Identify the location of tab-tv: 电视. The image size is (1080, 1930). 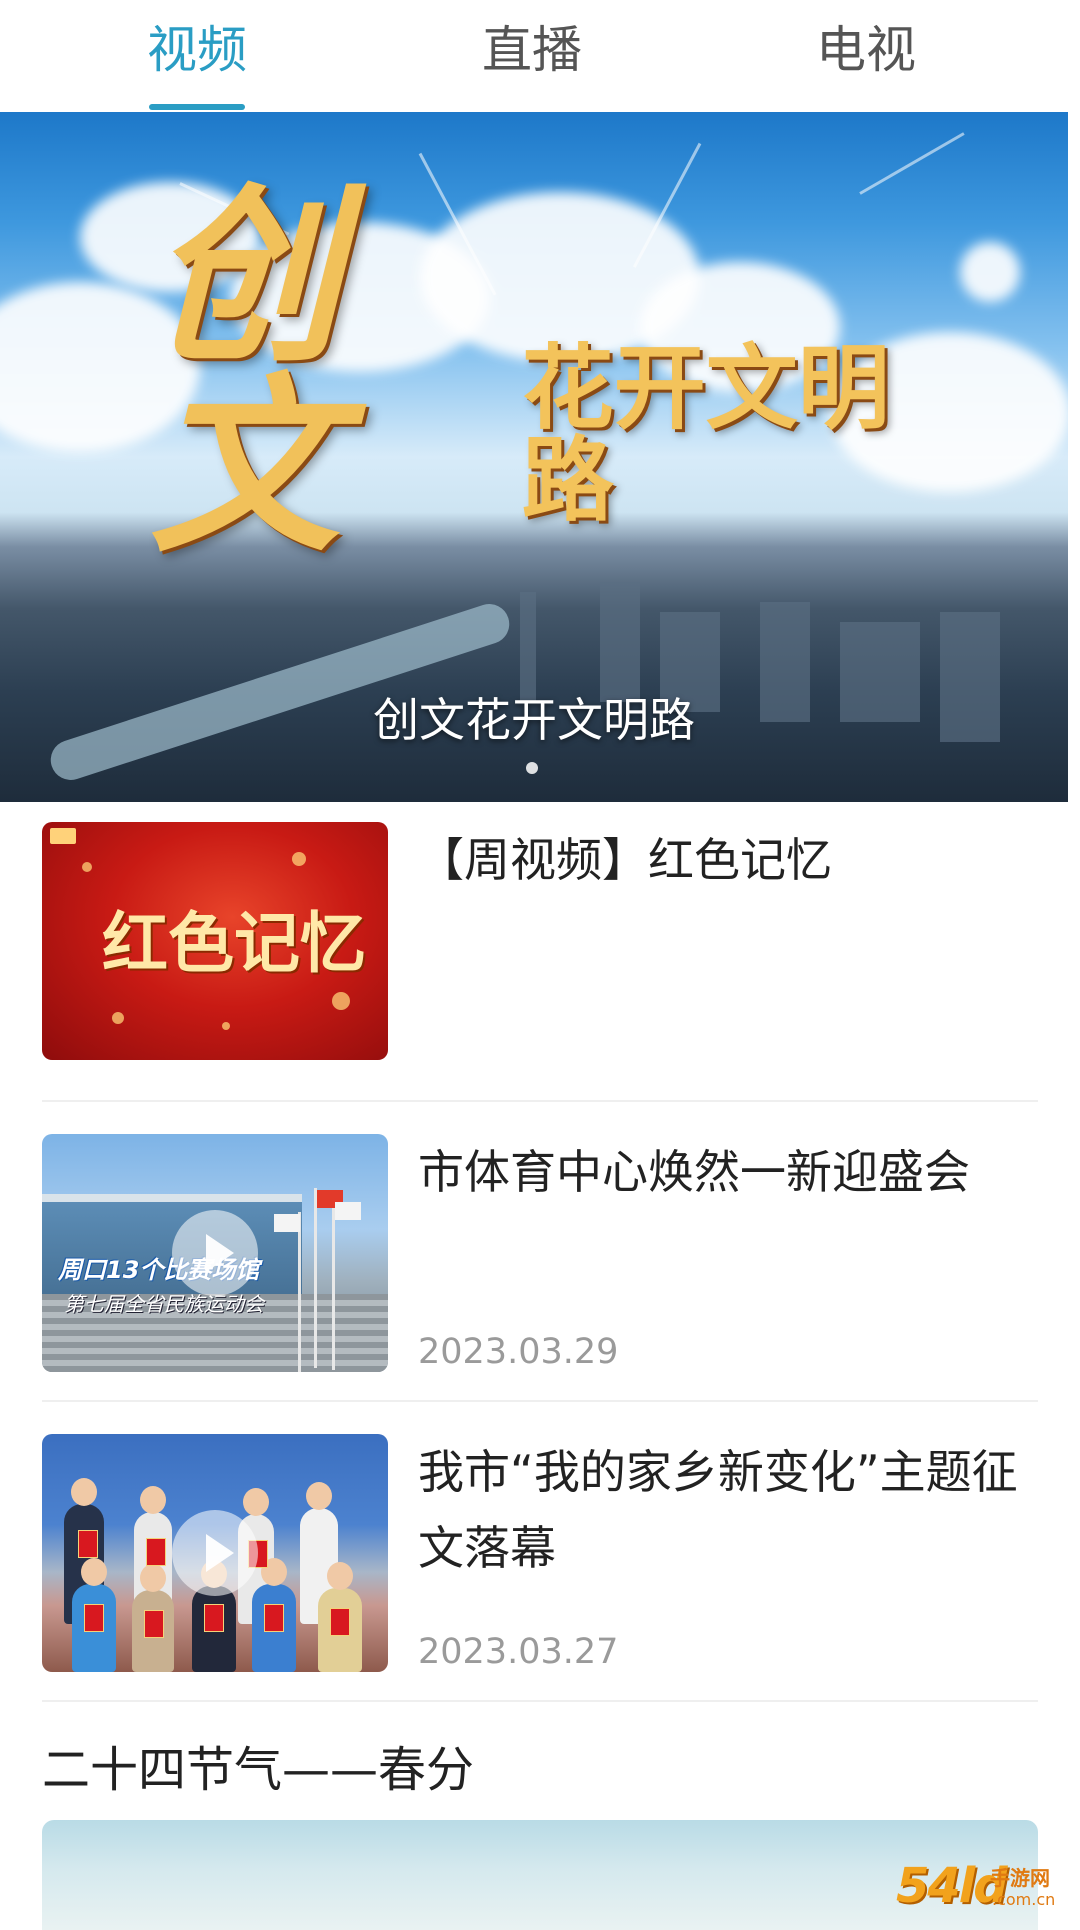
(866, 53).